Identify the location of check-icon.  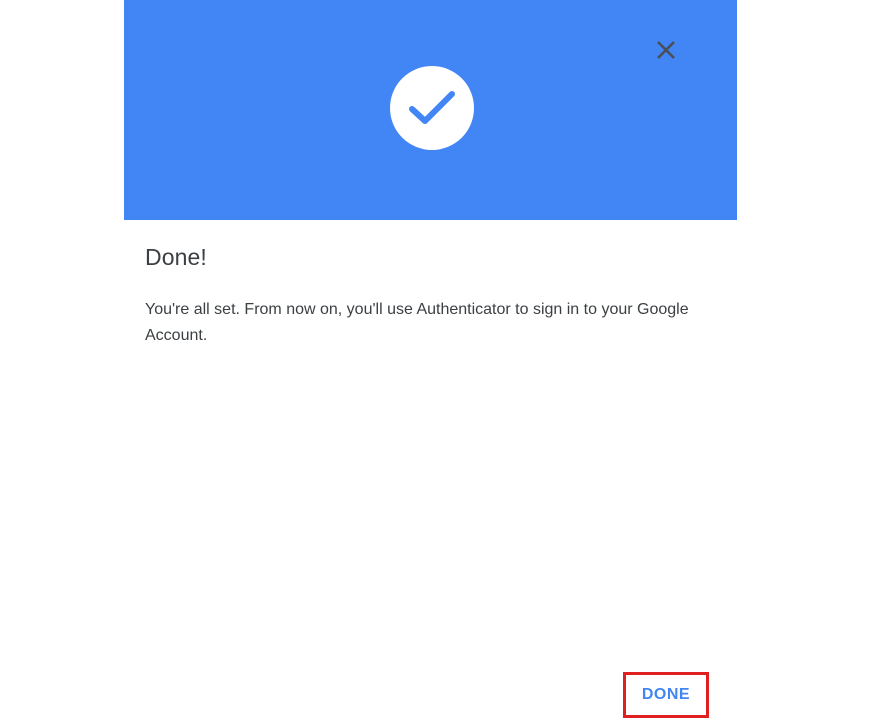
(432, 107).